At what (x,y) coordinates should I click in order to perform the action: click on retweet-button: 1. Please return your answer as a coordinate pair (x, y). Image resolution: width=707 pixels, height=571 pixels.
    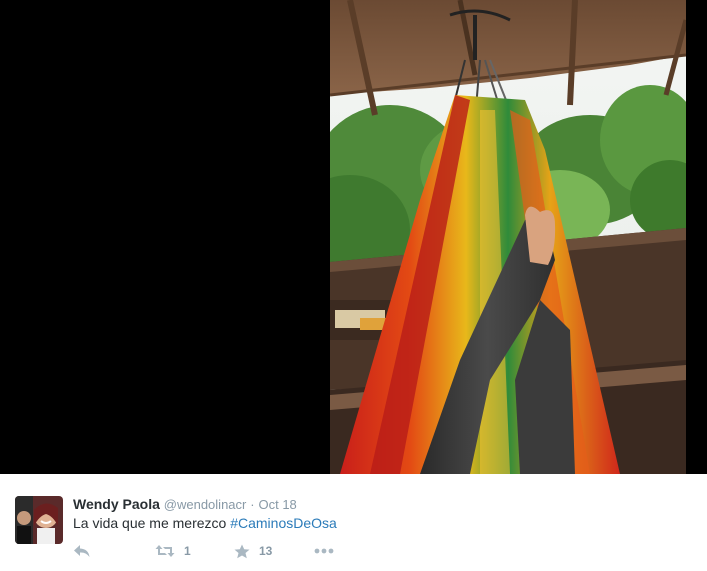
    Looking at the image, I should click on (173, 551).